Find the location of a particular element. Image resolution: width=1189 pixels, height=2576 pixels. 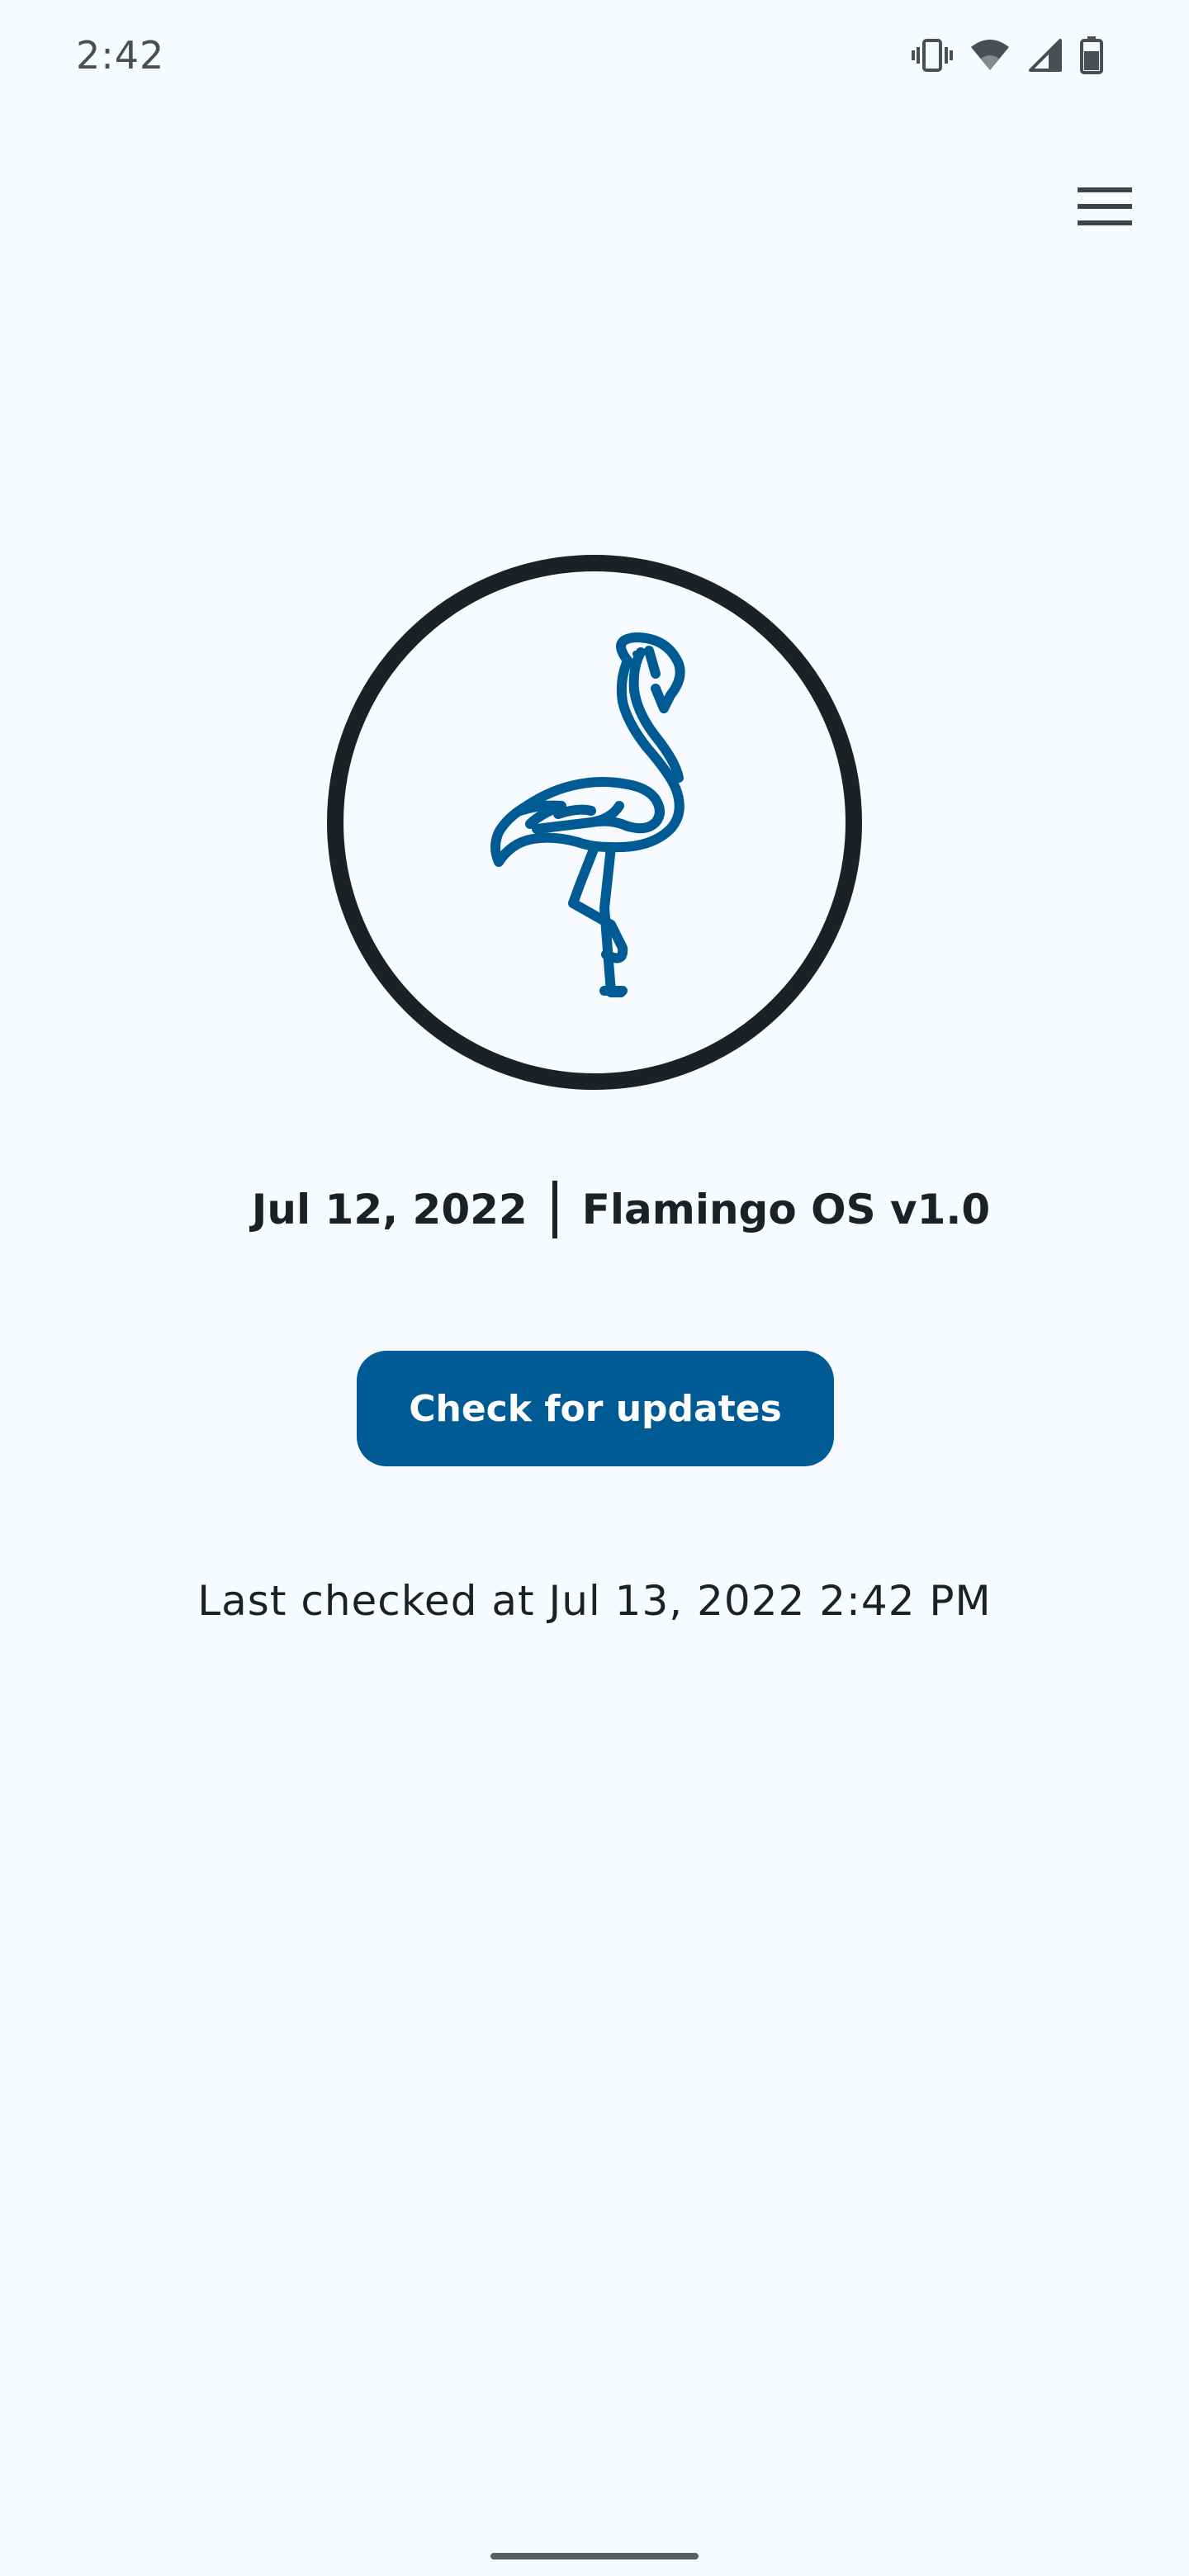

hamburger-menu-icon is located at coordinates (1105, 208).